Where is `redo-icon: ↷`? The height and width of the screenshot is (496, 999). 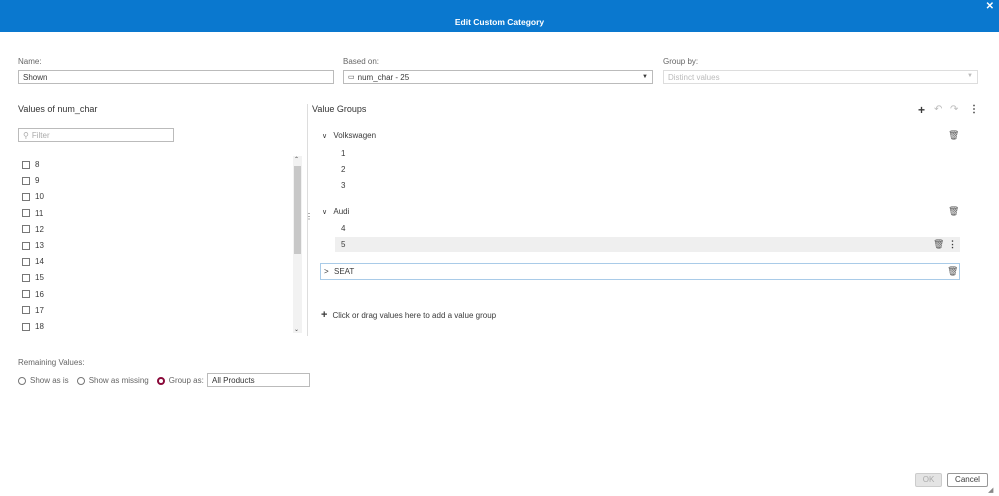 redo-icon: ↷ is located at coordinates (954, 109).